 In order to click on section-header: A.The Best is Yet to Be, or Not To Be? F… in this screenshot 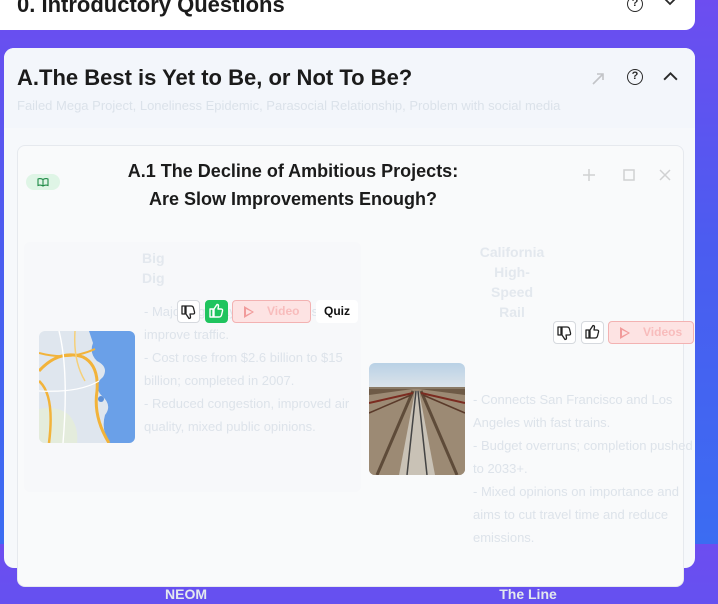, I will do `click(349, 88)`.